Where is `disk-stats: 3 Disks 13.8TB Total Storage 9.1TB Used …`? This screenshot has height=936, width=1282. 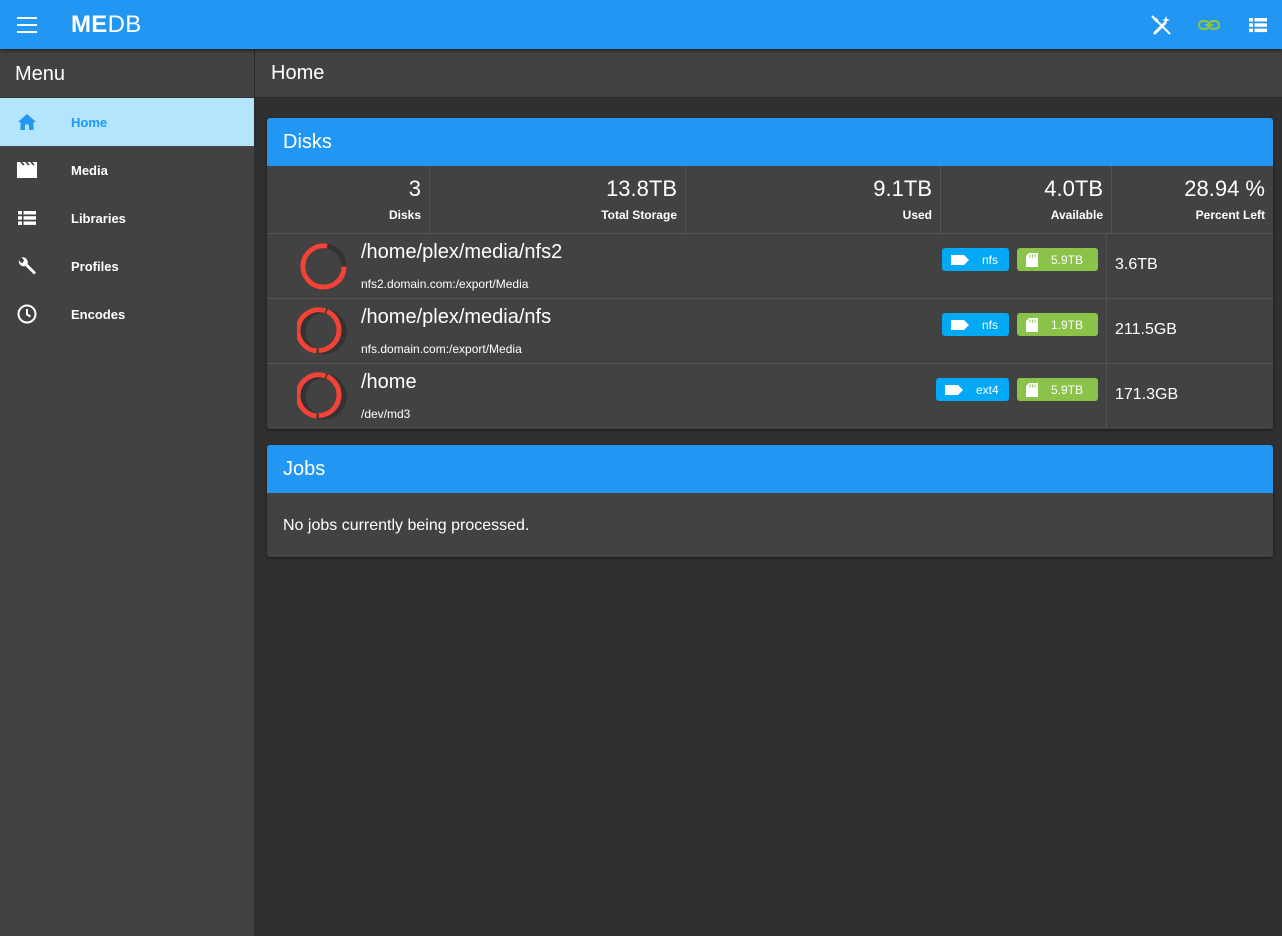 disk-stats: 3 Disks 13.8TB Total Storage 9.1TB Used … is located at coordinates (770, 200).